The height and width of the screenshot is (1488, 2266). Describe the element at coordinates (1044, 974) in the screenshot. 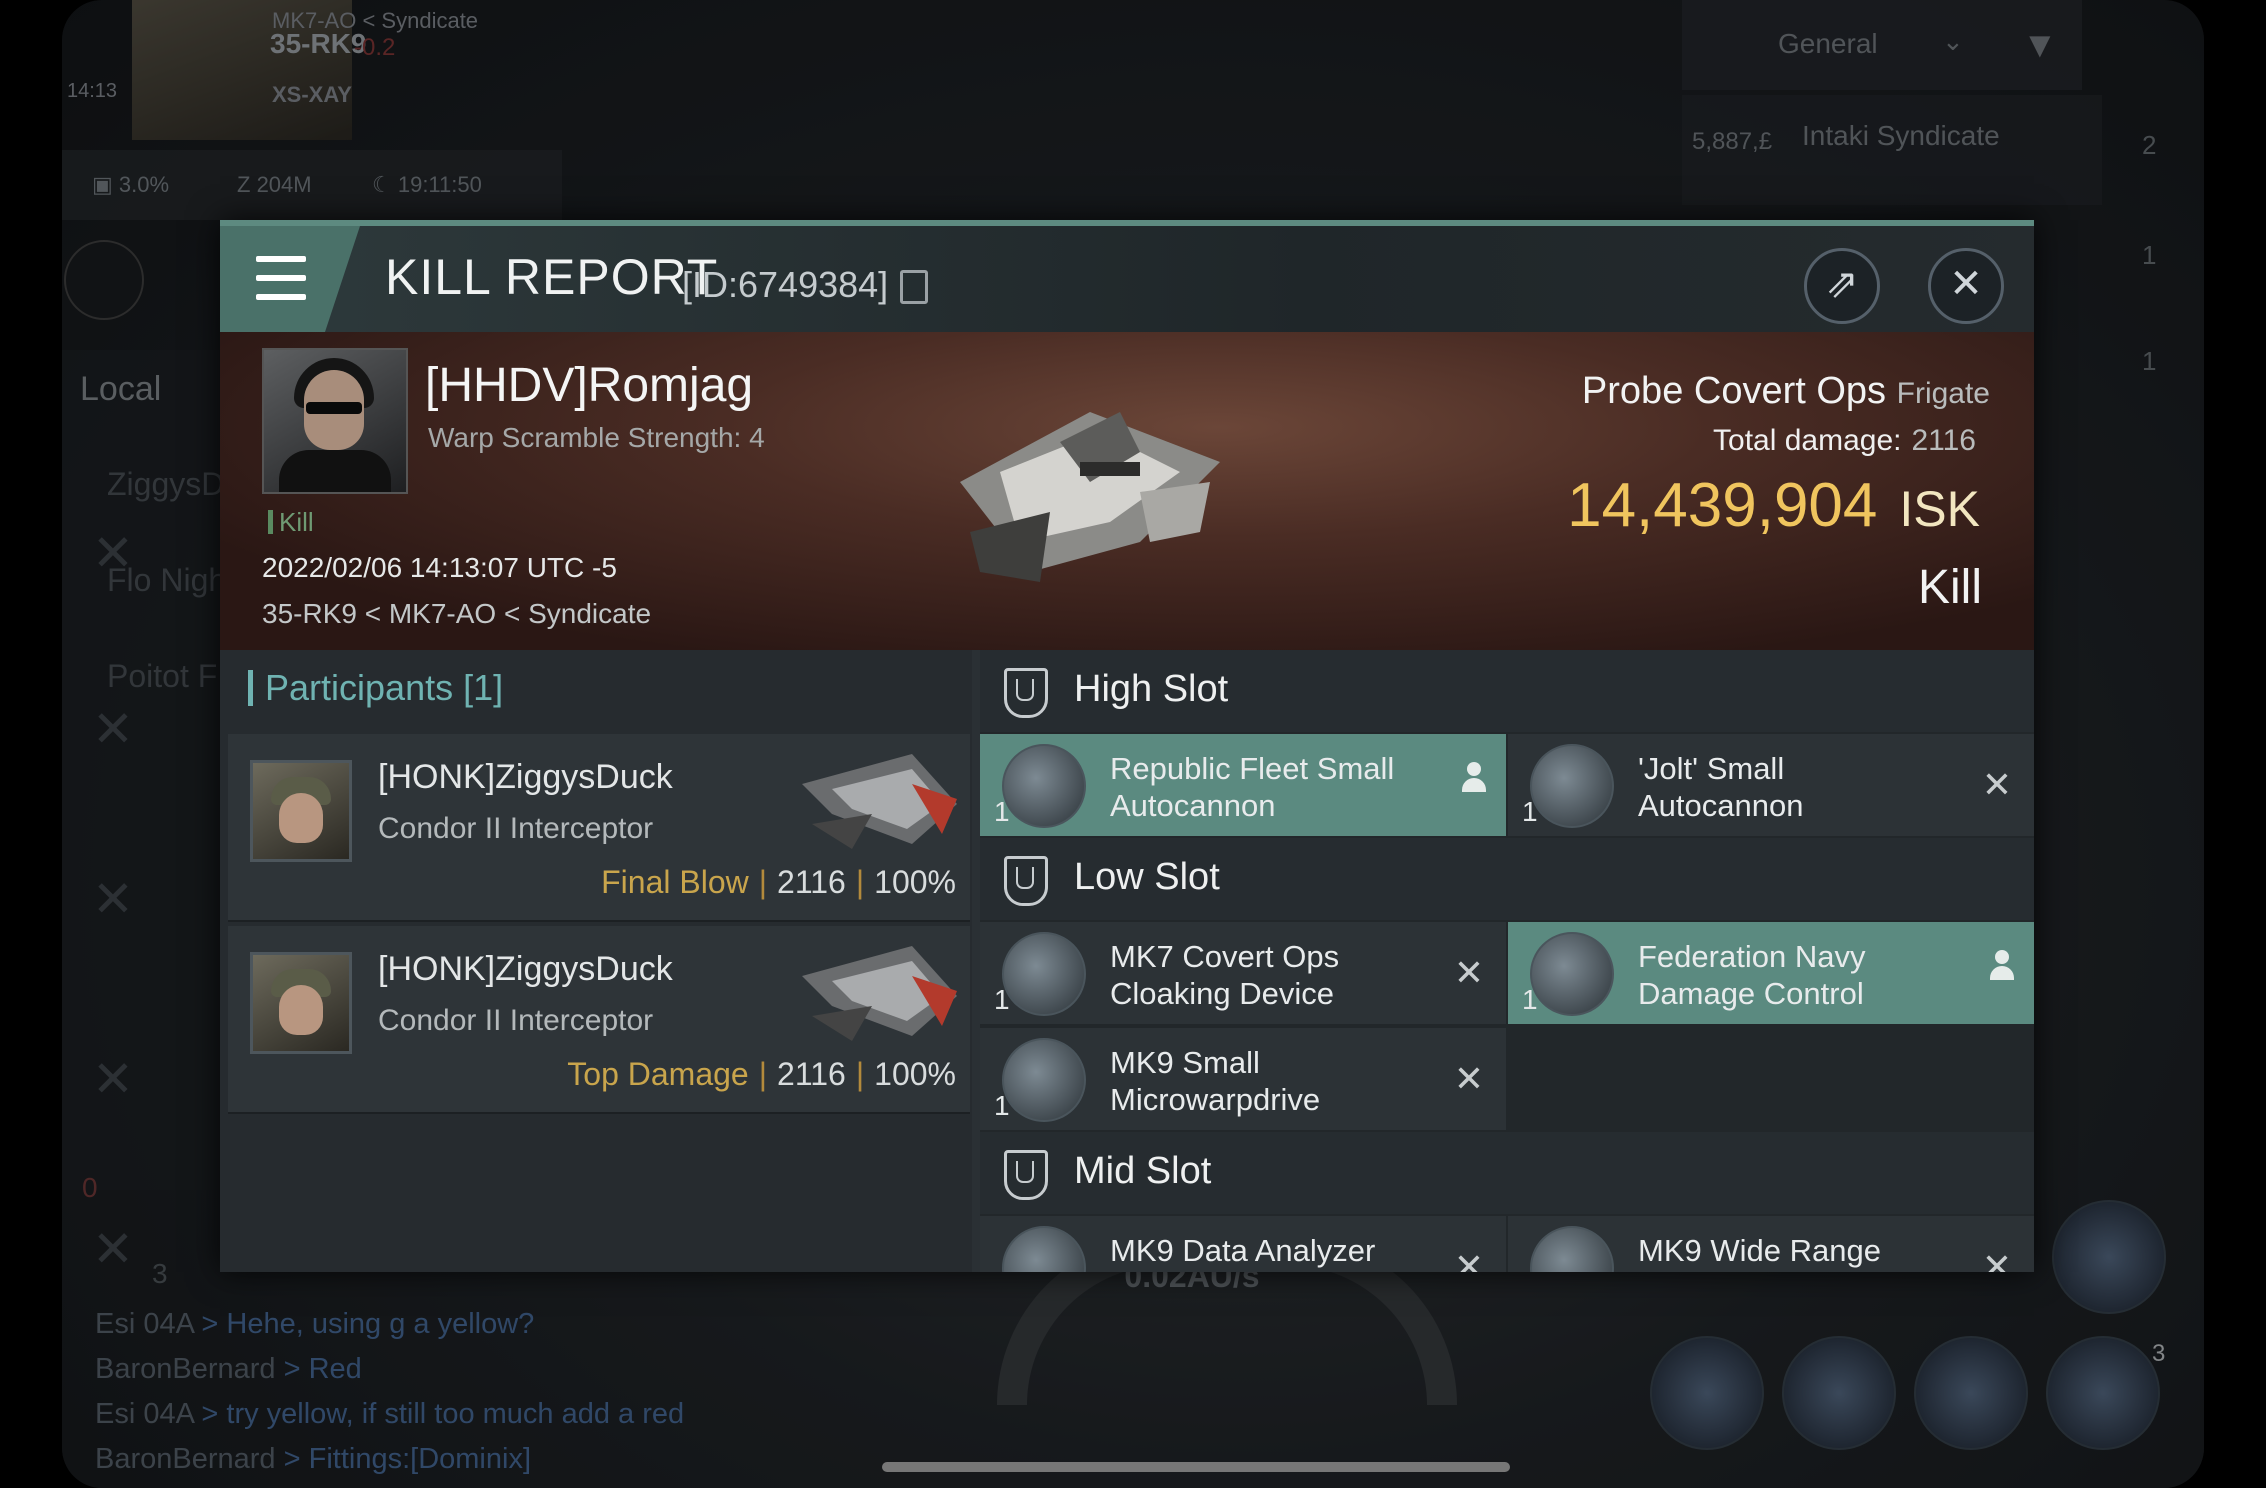

I see `cloaking-device-icon` at that location.